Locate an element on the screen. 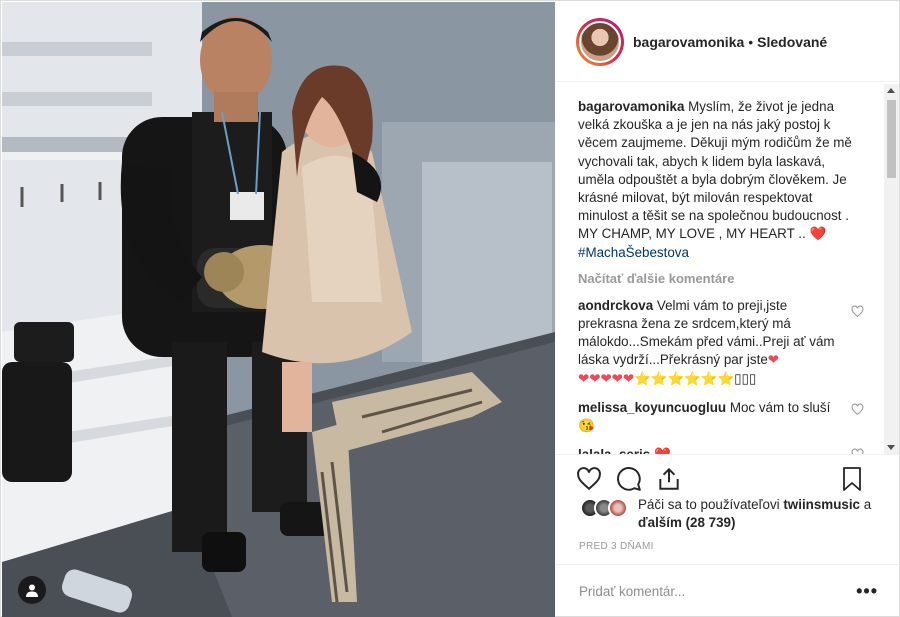  comment-trailing-glyphs: ▯▯▯ is located at coordinates (745, 378).